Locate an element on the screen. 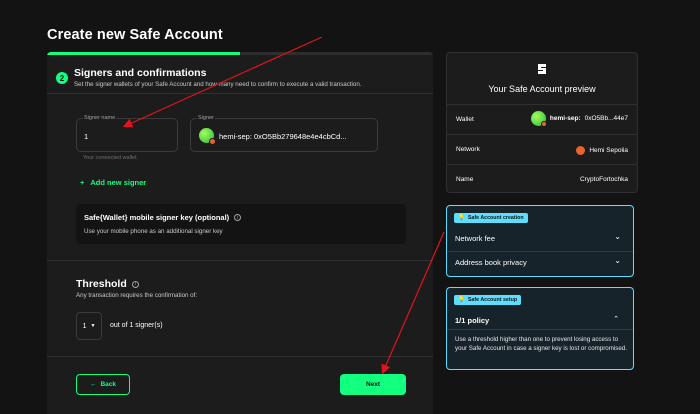 This screenshot has height=414, width=700. signer-name-helper: Your connected wallet is located at coordinates (110, 158).